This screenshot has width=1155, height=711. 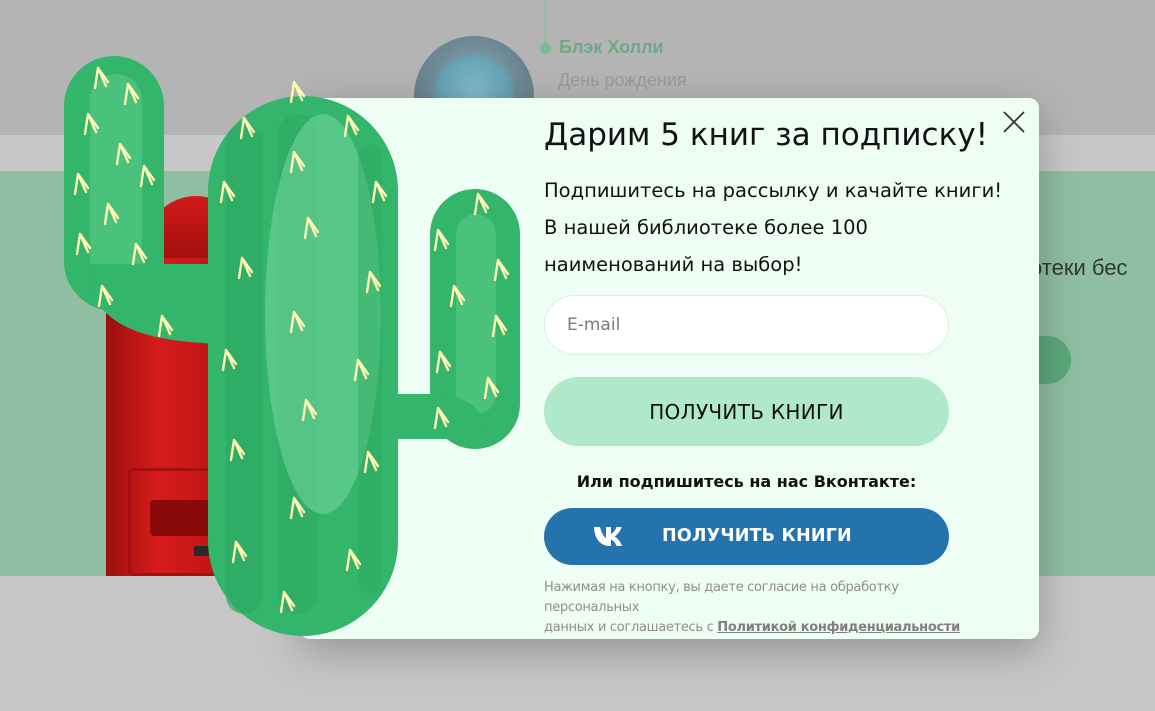 I want to click on email-field, so click(x=746, y=325).